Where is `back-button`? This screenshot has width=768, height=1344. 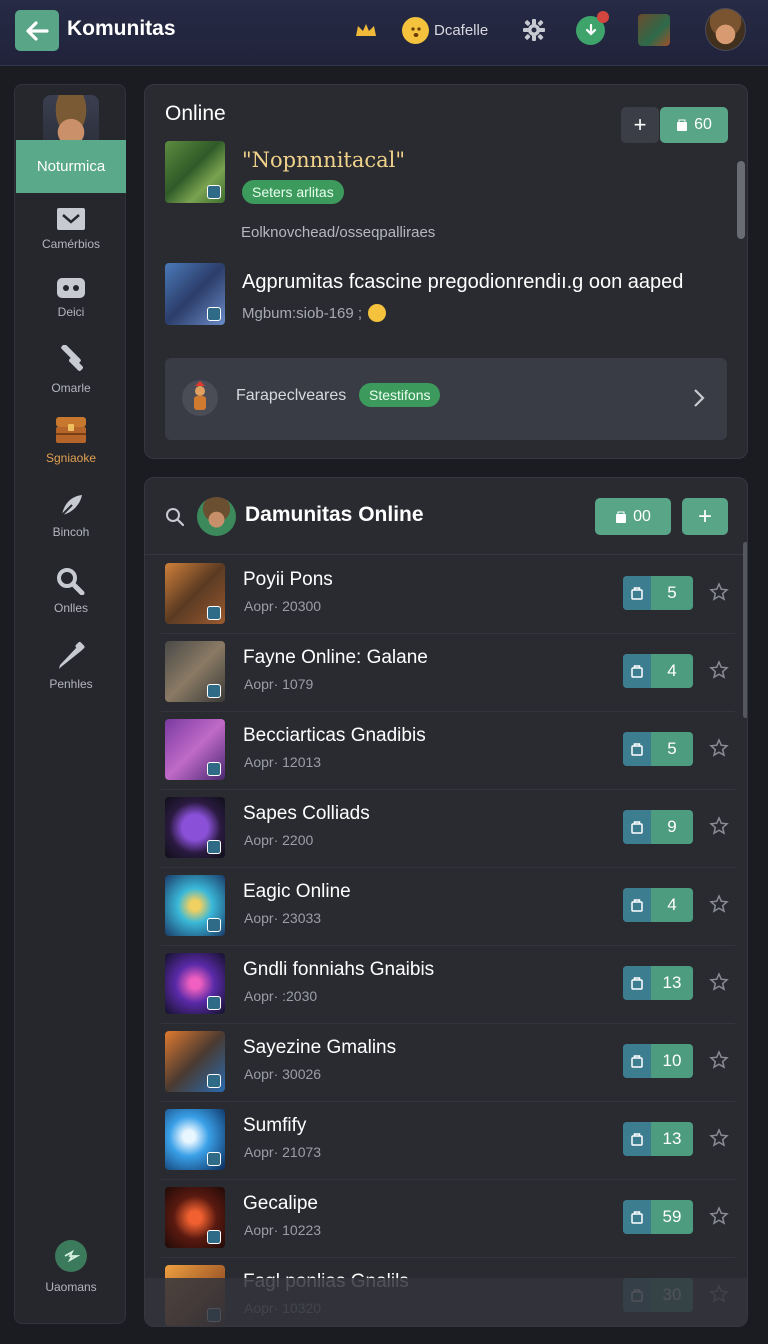 back-button is located at coordinates (37, 30).